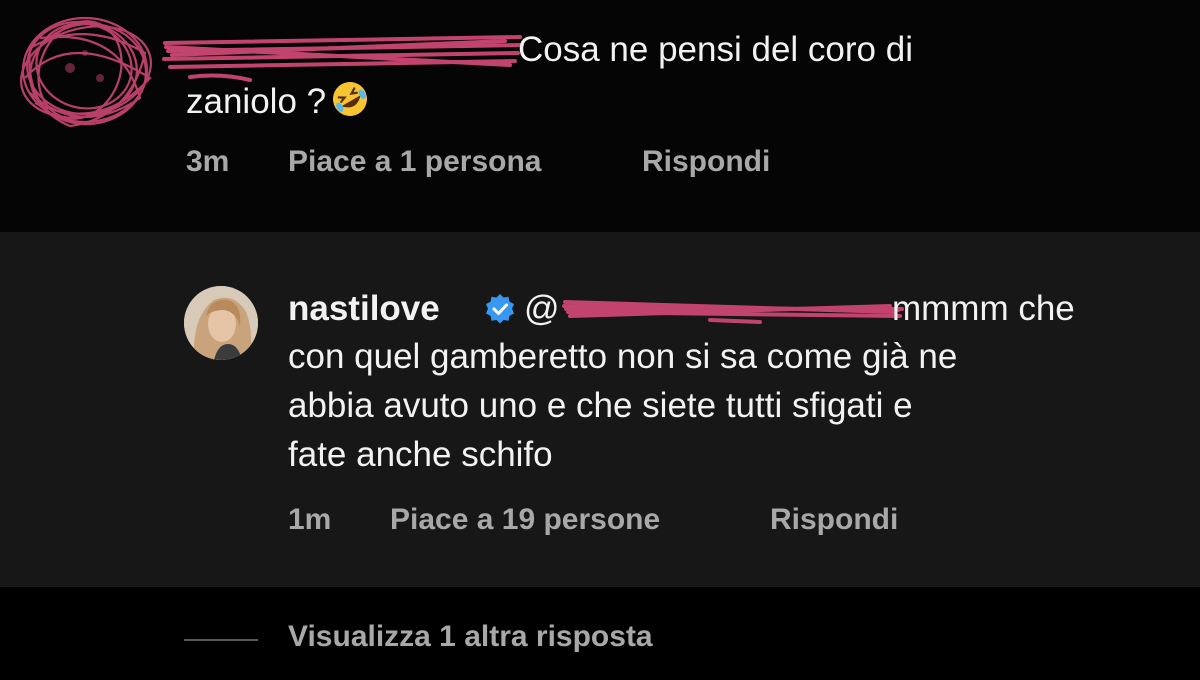  Describe the element at coordinates (256, 101) in the screenshot. I see `comment-text-line2-text: zaniolo ?` at that location.